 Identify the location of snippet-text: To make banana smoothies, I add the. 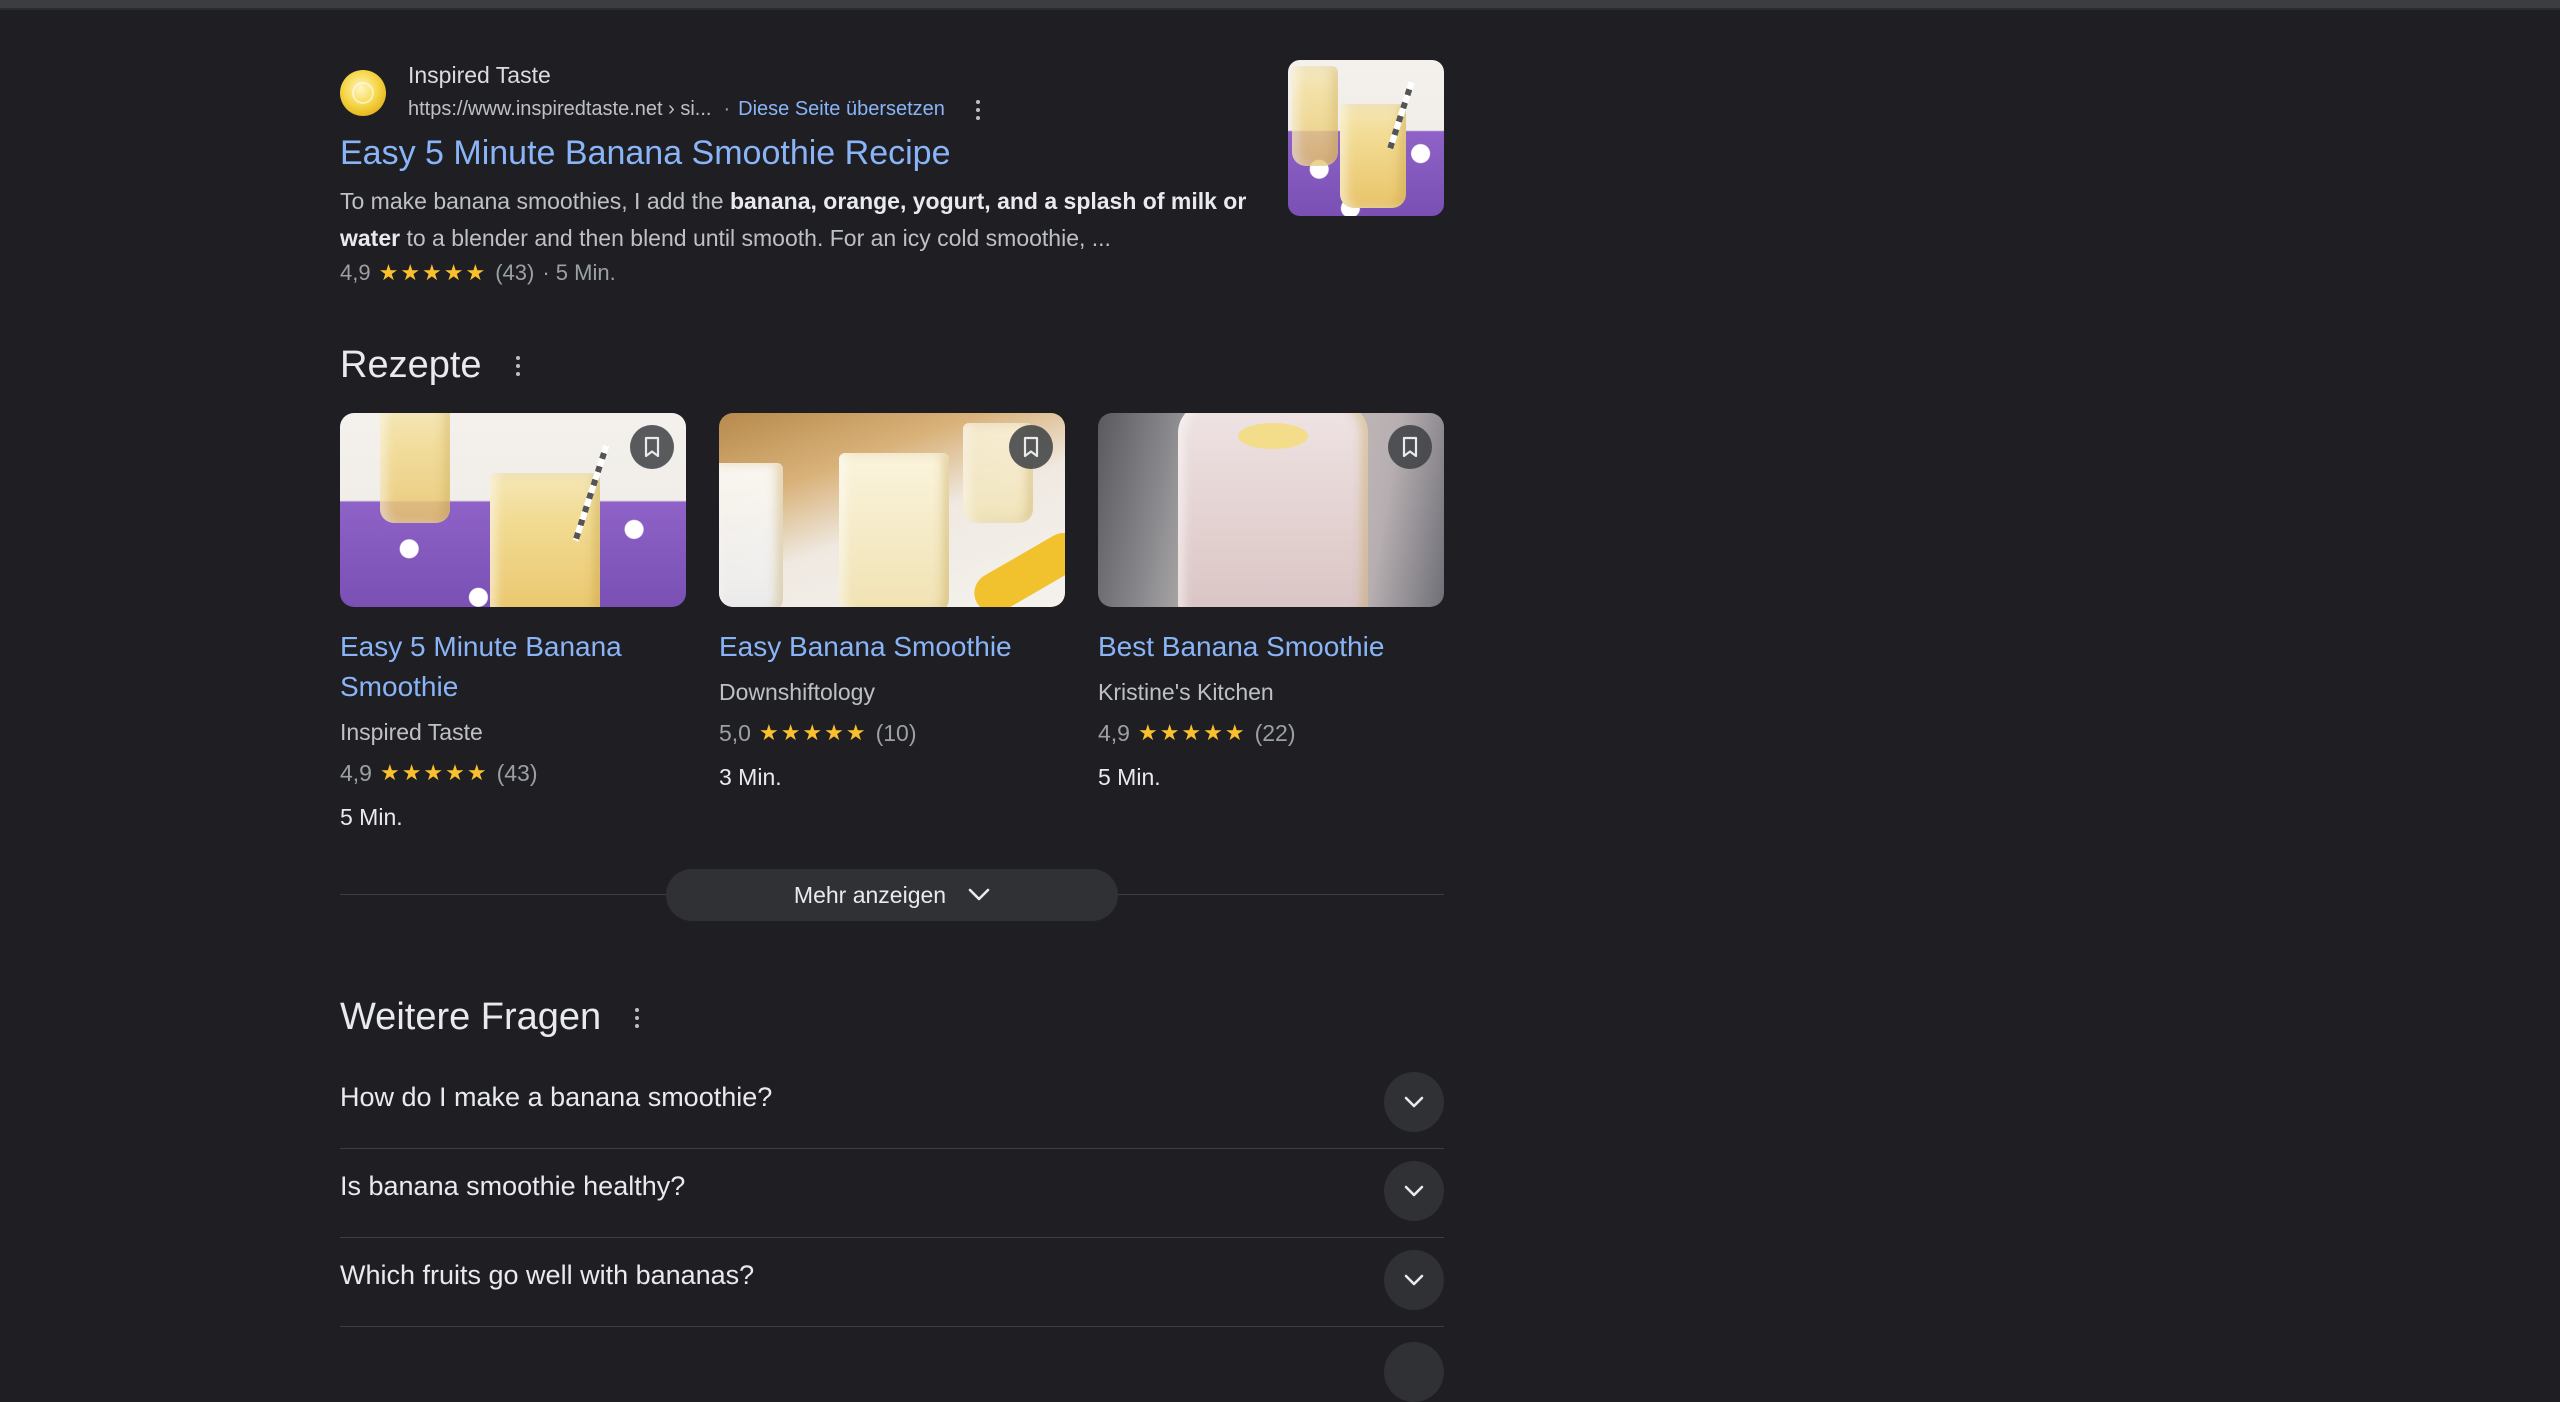
(535, 201).